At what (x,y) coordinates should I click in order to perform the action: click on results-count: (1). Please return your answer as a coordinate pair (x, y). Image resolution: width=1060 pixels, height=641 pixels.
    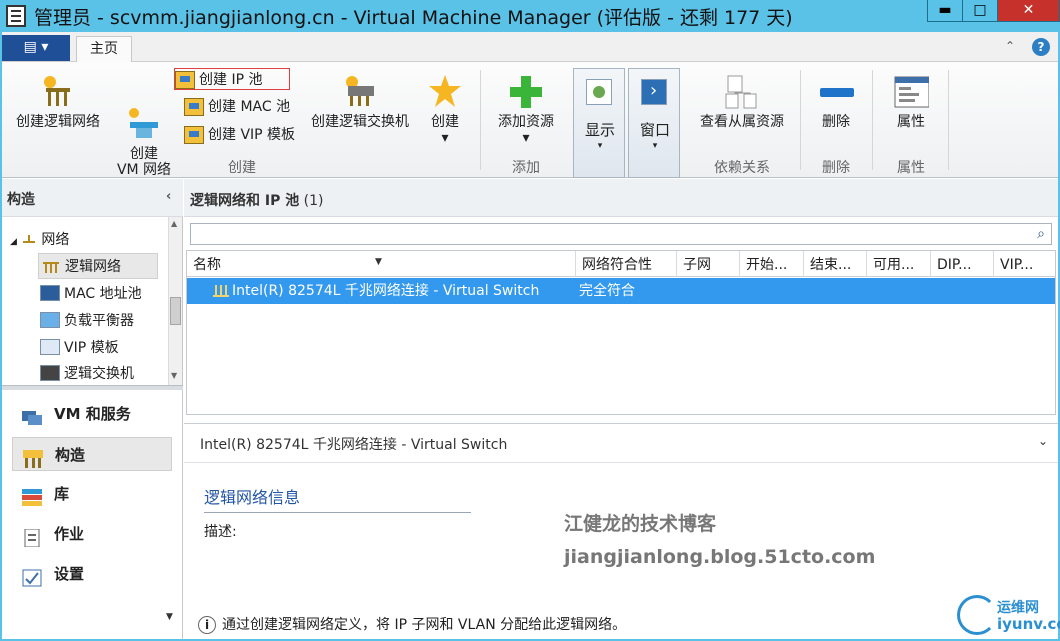
    Looking at the image, I should click on (311, 201).